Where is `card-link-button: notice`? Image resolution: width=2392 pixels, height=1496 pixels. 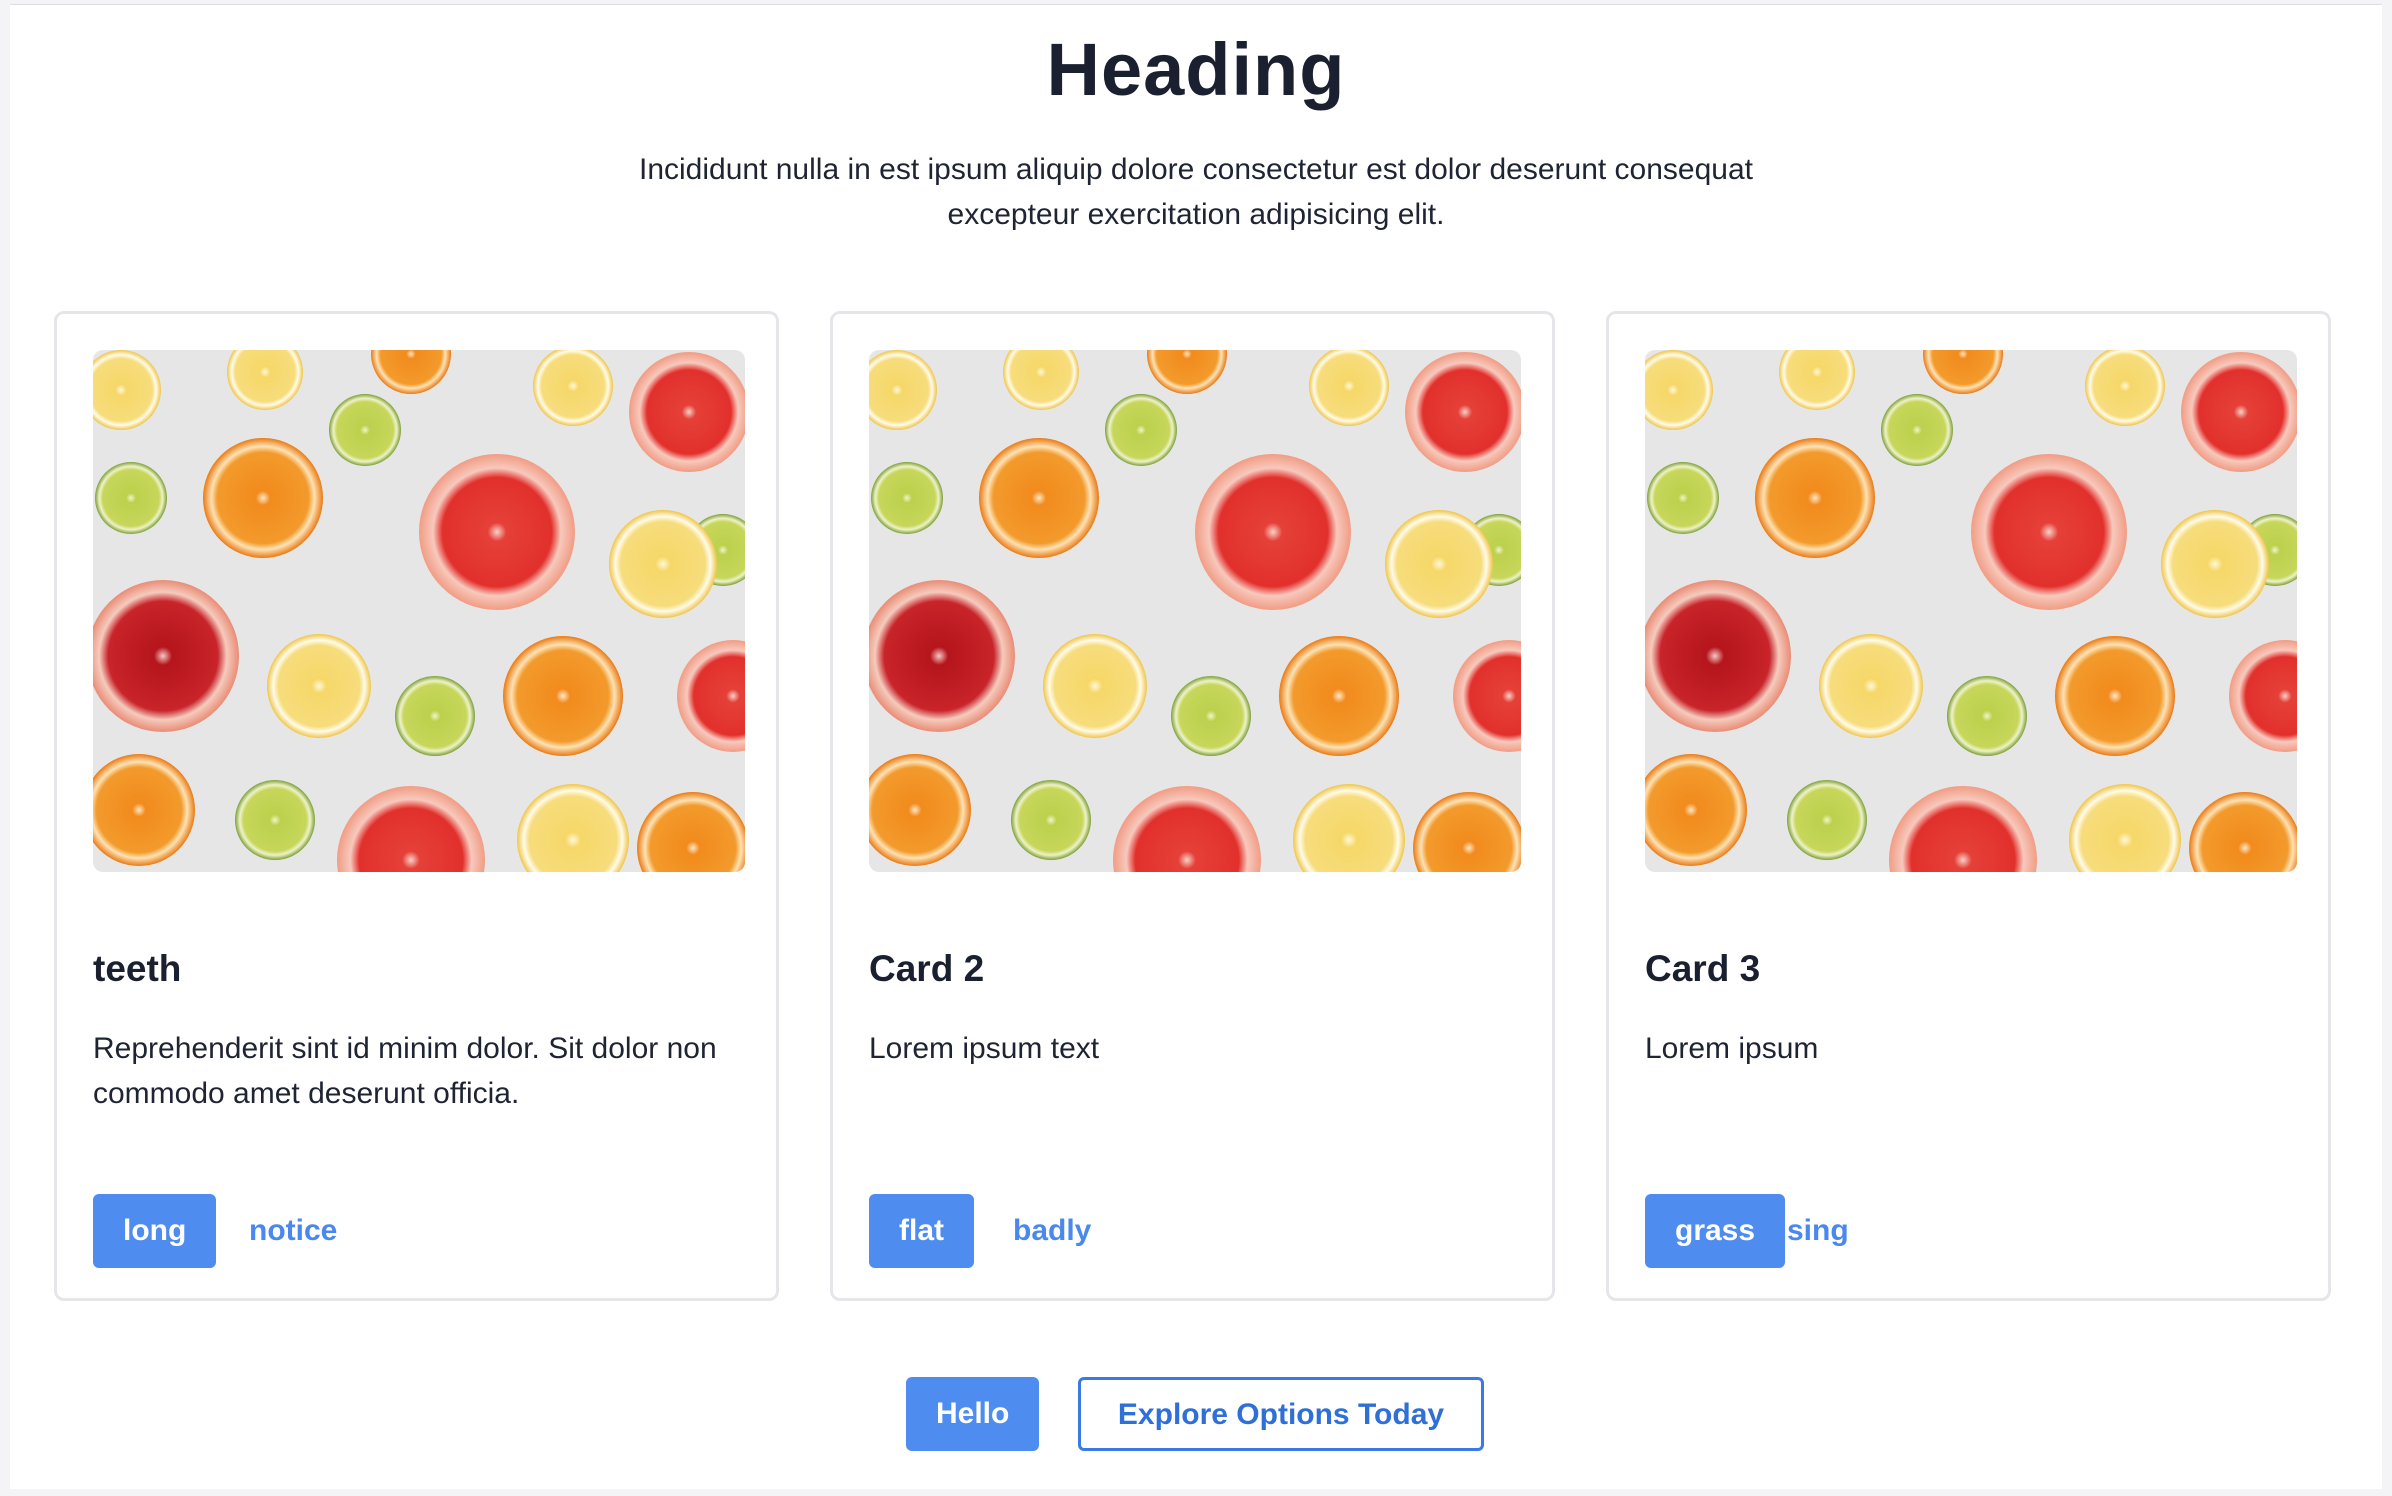
card-link-button: notice is located at coordinates (293, 1231).